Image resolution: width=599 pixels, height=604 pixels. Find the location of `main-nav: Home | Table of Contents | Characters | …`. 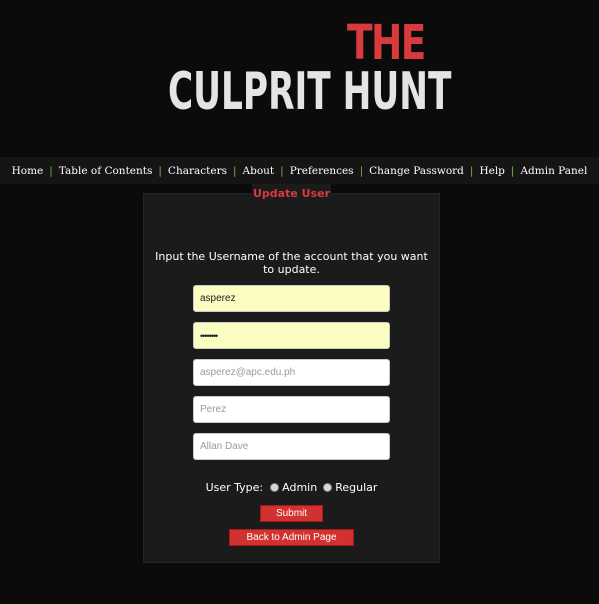

main-nav: Home | Table of Contents | Characters | … is located at coordinates (299, 170).